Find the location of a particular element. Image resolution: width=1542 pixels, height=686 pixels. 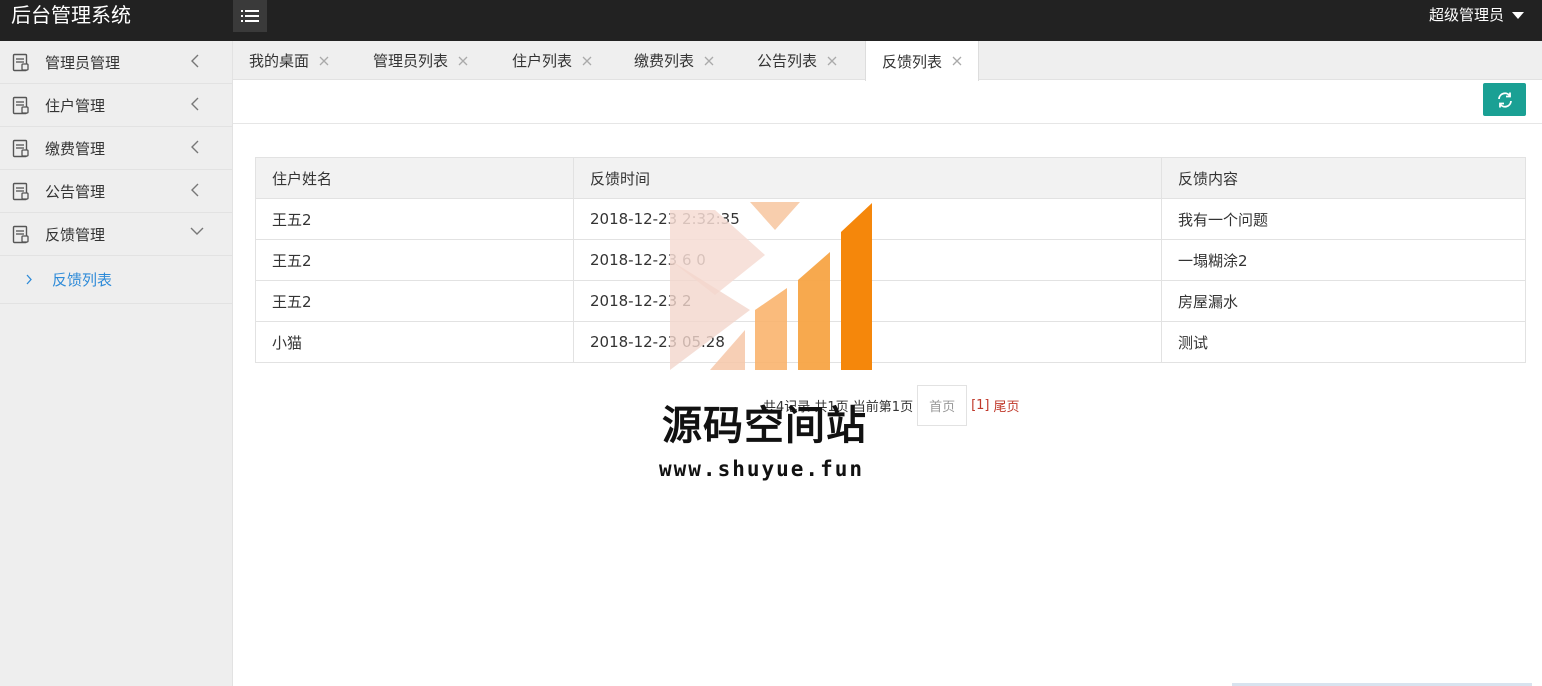

sidebar: 管理员管理 住户管理 缴费管理 公告管理 反馈管理 反馈列表 is located at coordinates (116, 363).